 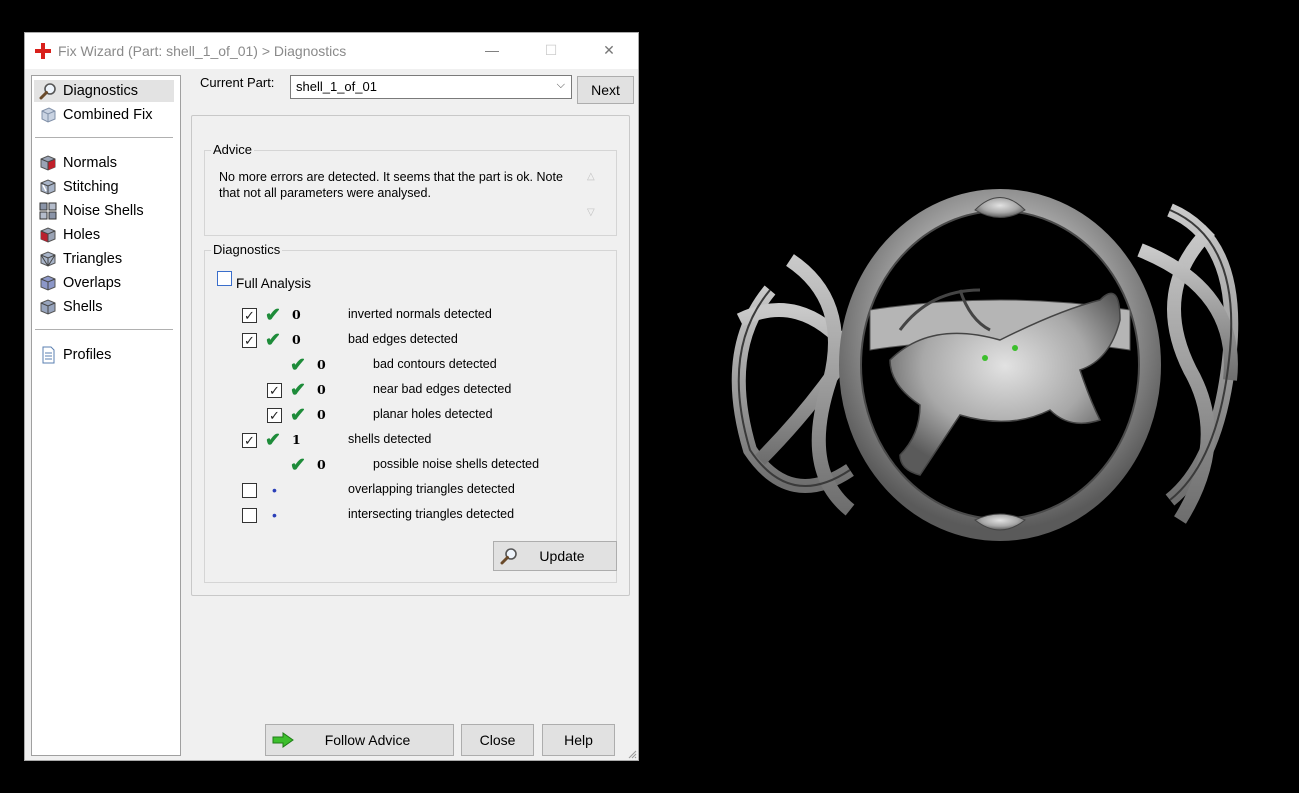 I want to click on update-button: Update, so click(x=555, y=556).